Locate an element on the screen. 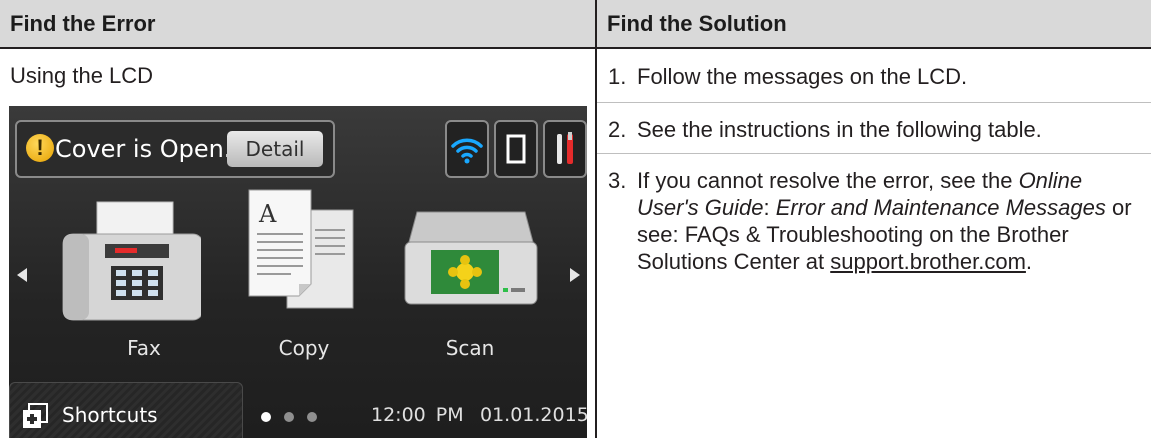 The height and width of the screenshot is (438, 1151). copy-app-button: A is located at coordinates (304, 271).